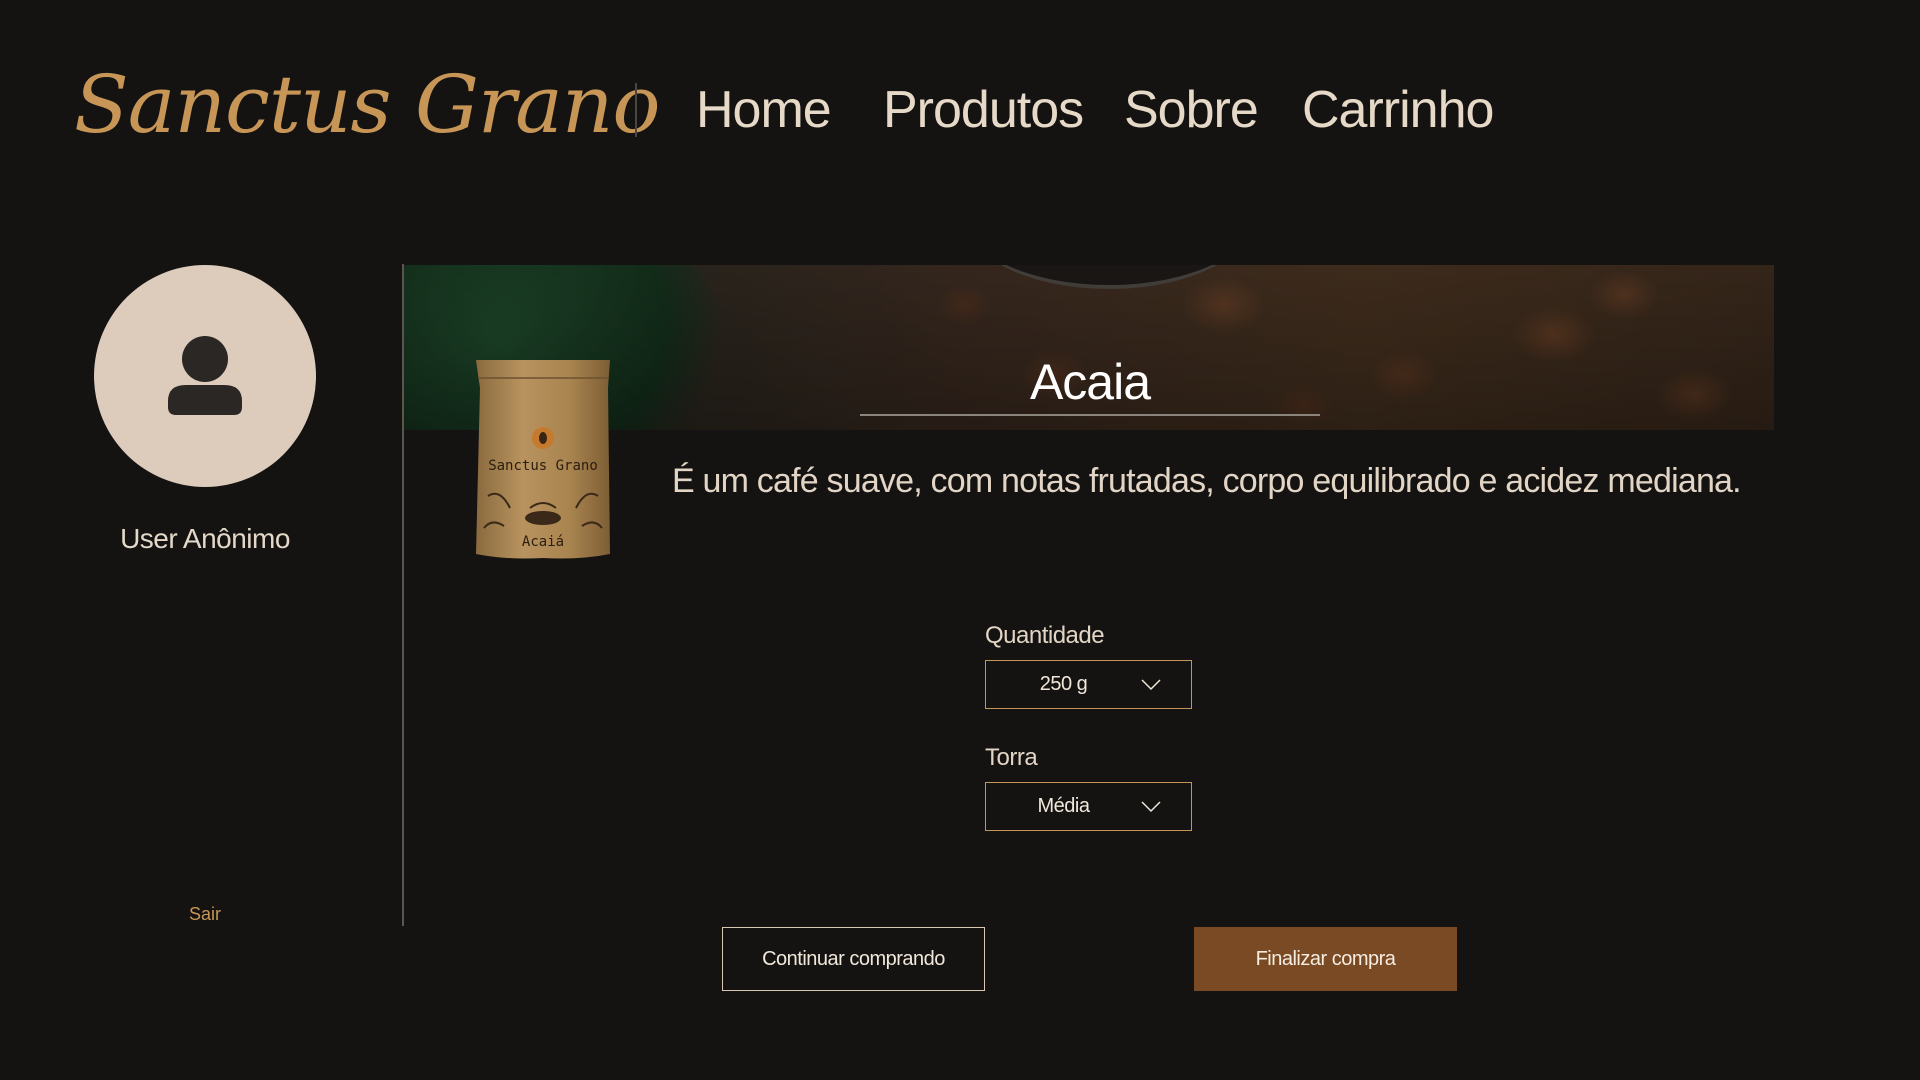 This screenshot has height=1080, width=1920. I want to click on user-icon, so click(205, 375).